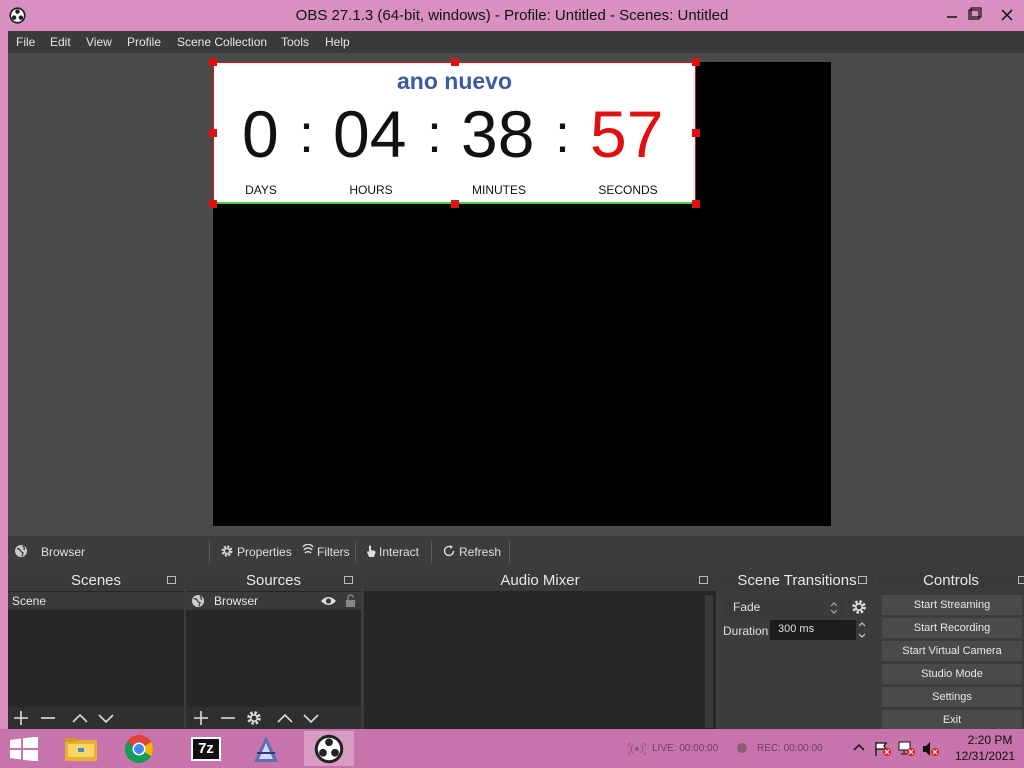  Describe the element at coordinates (709, 661) in the screenshot. I see `scrollbar` at that location.